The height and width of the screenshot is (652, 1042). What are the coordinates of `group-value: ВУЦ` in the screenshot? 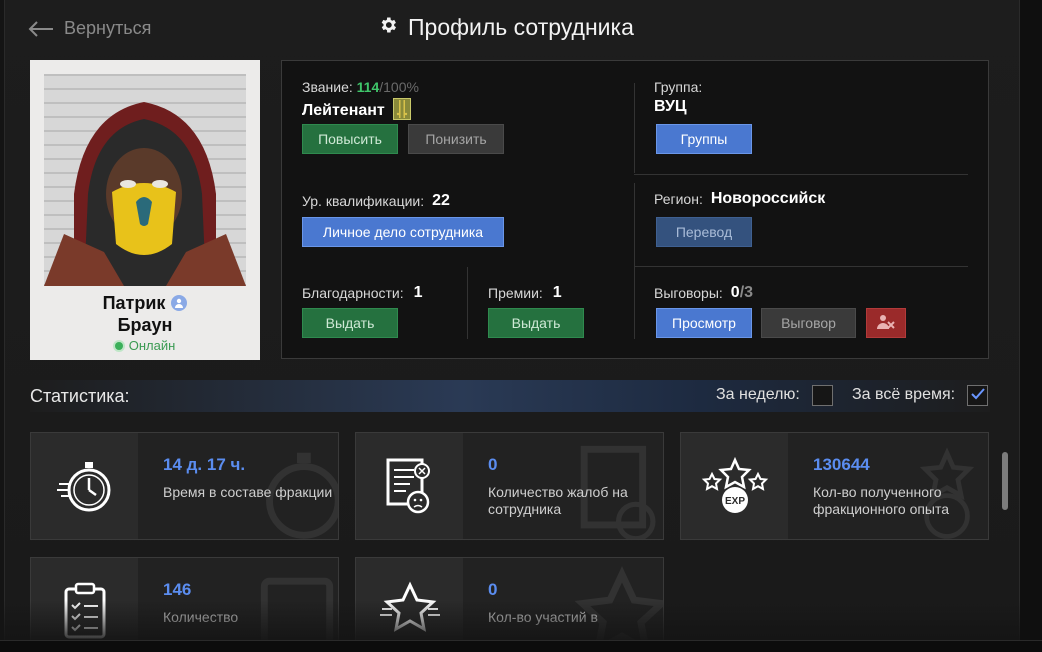 It's located at (670, 106).